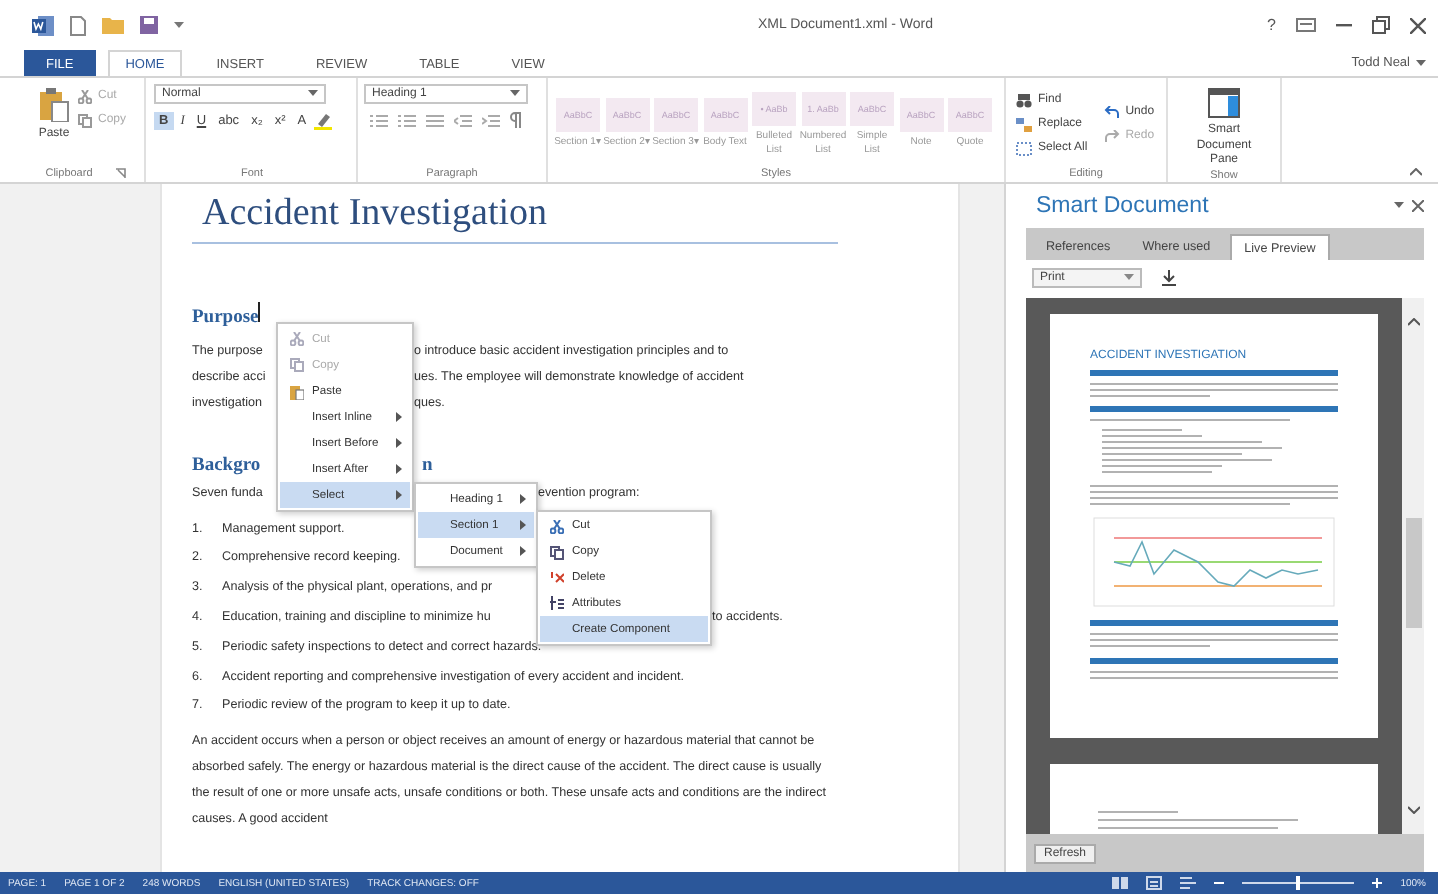 The image size is (1438, 894). Describe the element at coordinates (1111, 112) in the screenshot. I see `undo-icon` at that location.